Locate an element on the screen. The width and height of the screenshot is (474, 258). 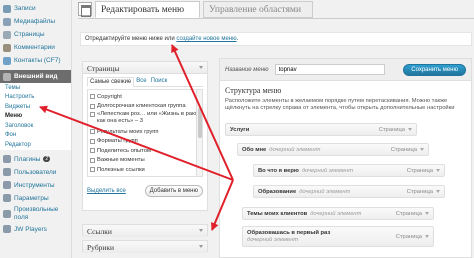
select-all-link: Выделить все is located at coordinates (106, 191).